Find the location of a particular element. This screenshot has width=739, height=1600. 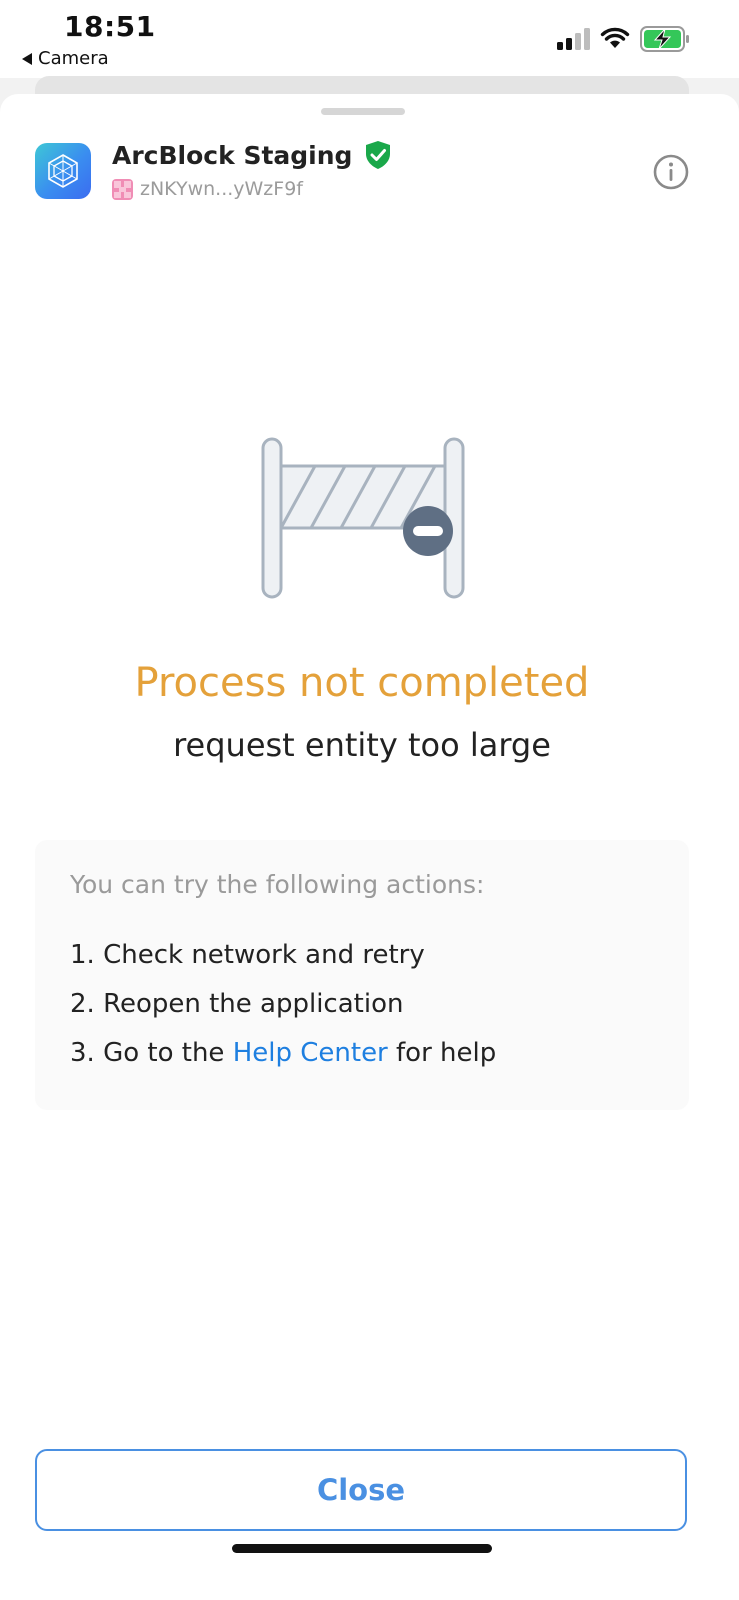

did-row: zNKYwn...yWzF9f is located at coordinates (207, 189).